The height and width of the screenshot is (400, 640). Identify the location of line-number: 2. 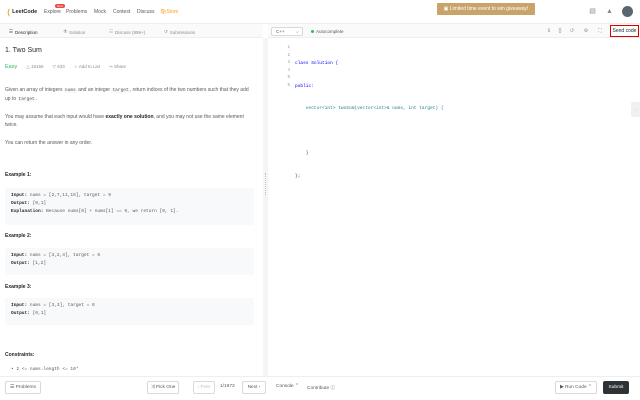
(288, 55).